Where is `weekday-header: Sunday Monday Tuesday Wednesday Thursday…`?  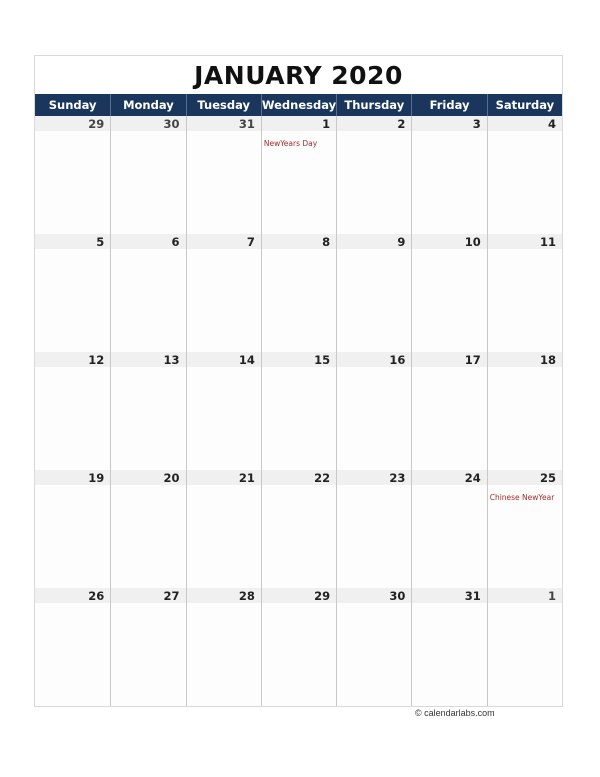
weekday-header: Sunday Monday Tuesday Wednesday Thursday… is located at coordinates (298, 105).